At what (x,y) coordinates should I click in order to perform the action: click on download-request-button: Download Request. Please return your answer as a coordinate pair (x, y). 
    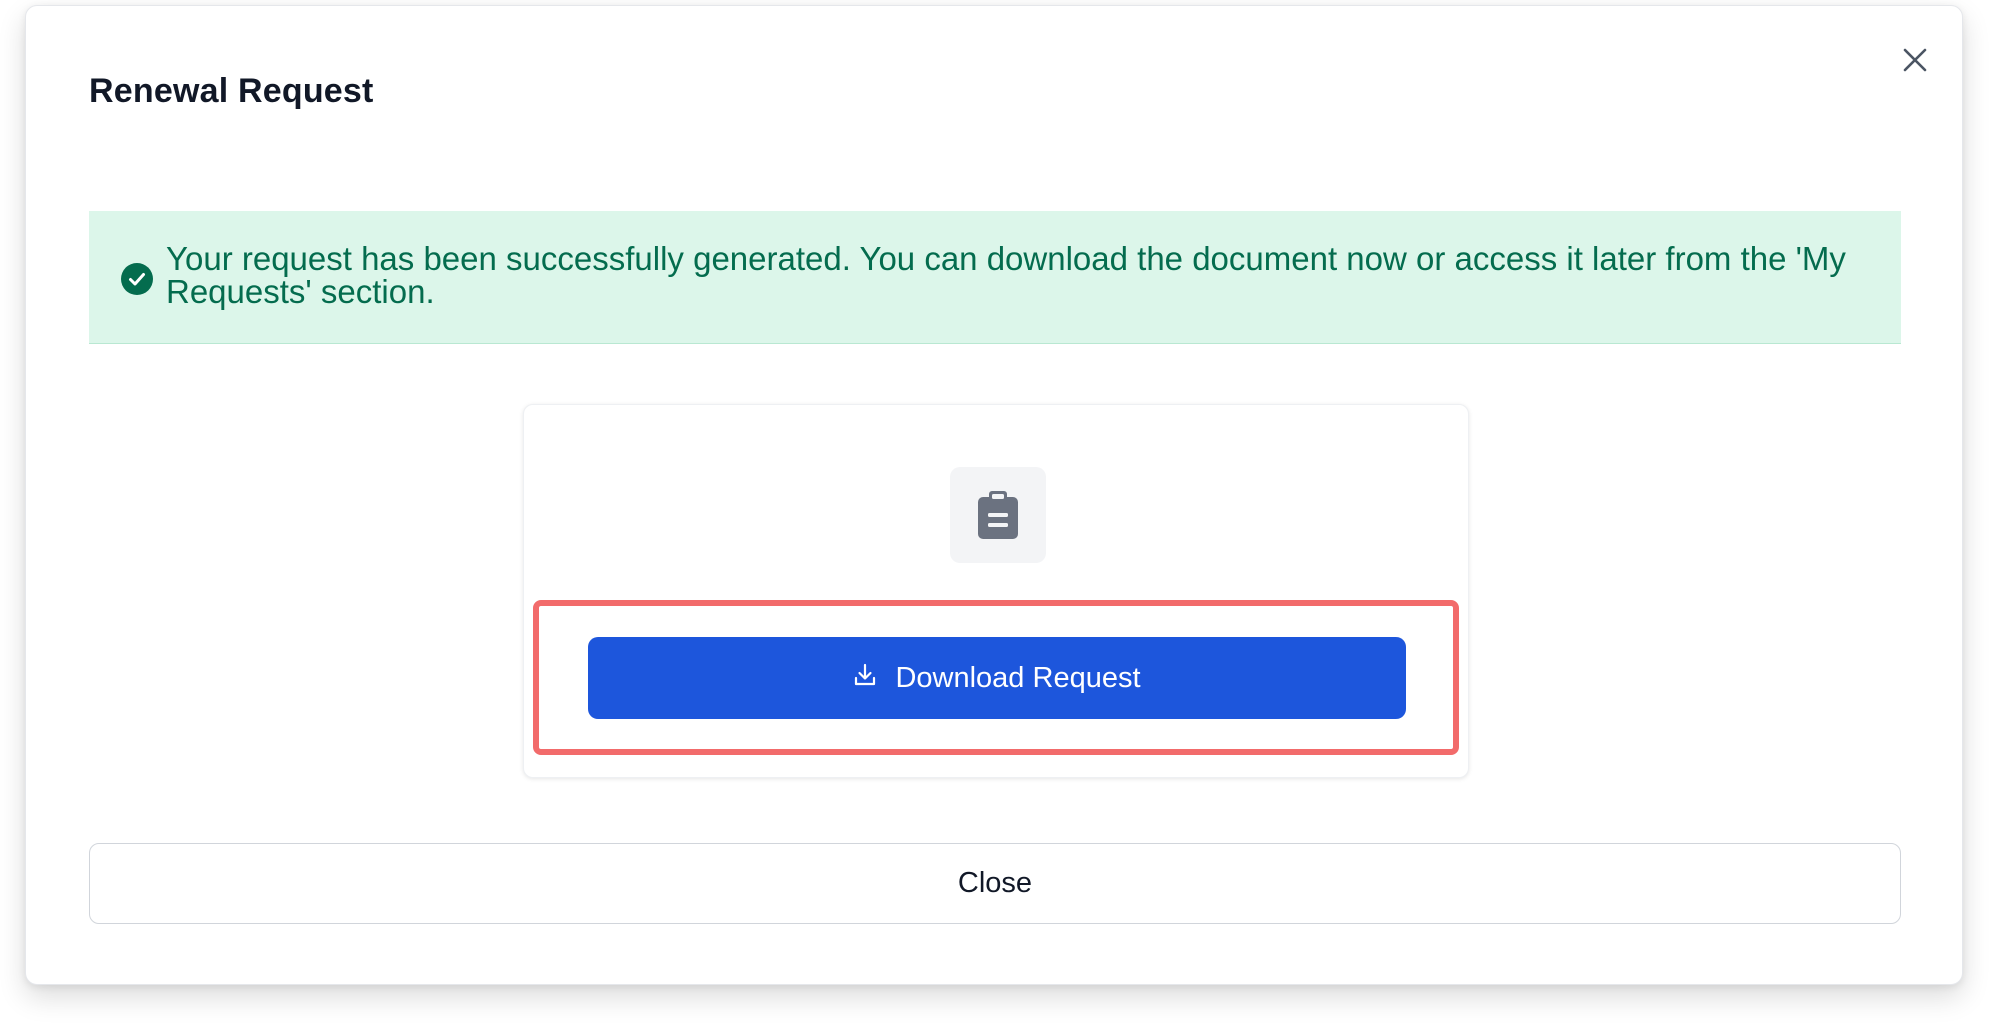
    Looking at the image, I should click on (997, 678).